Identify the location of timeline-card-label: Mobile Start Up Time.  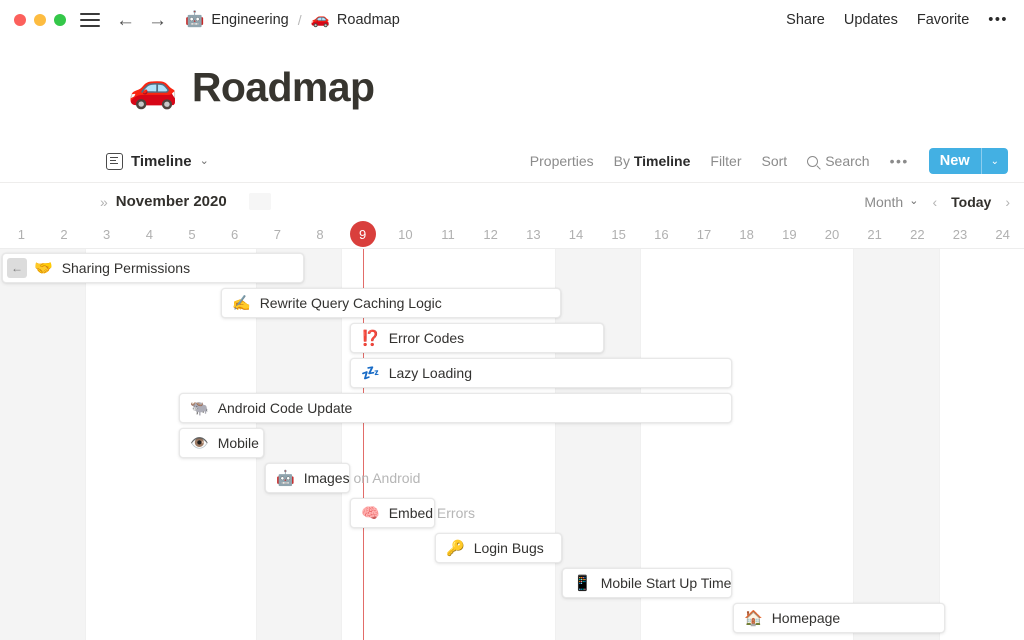
(665, 583).